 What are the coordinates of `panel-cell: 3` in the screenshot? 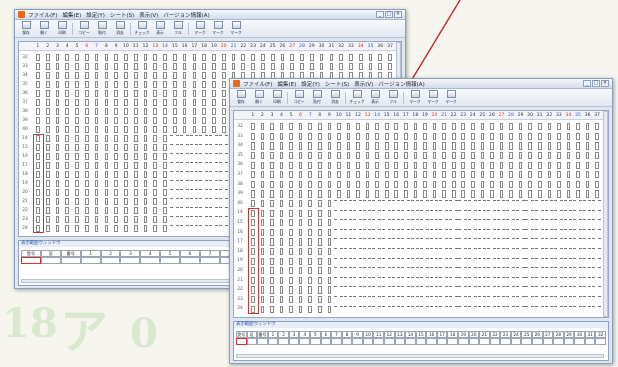 It's located at (130, 253).